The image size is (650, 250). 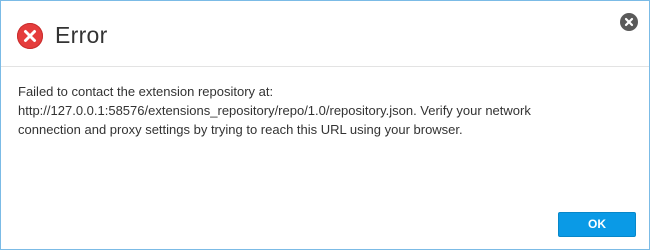 What do you see at coordinates (629, 22) in the screenshot?
I see `close-icon` at bounding box center [629, 22].